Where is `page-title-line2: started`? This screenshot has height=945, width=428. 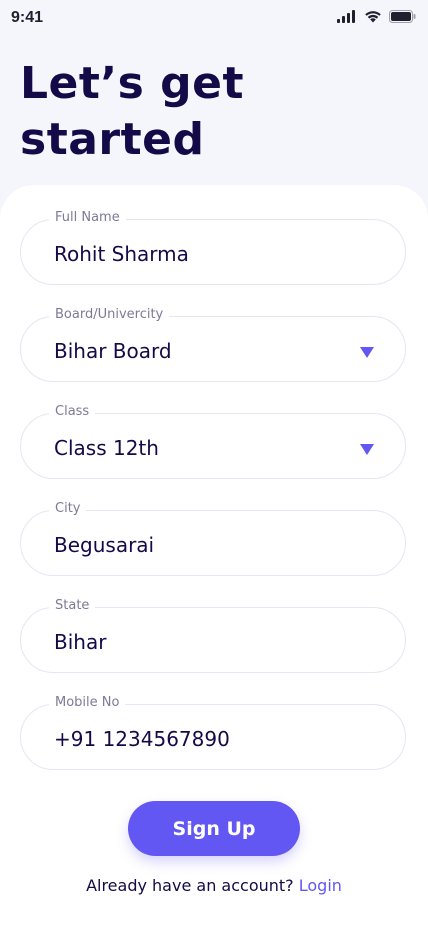 page-title-line2: started is located at coordinates (112, 139).